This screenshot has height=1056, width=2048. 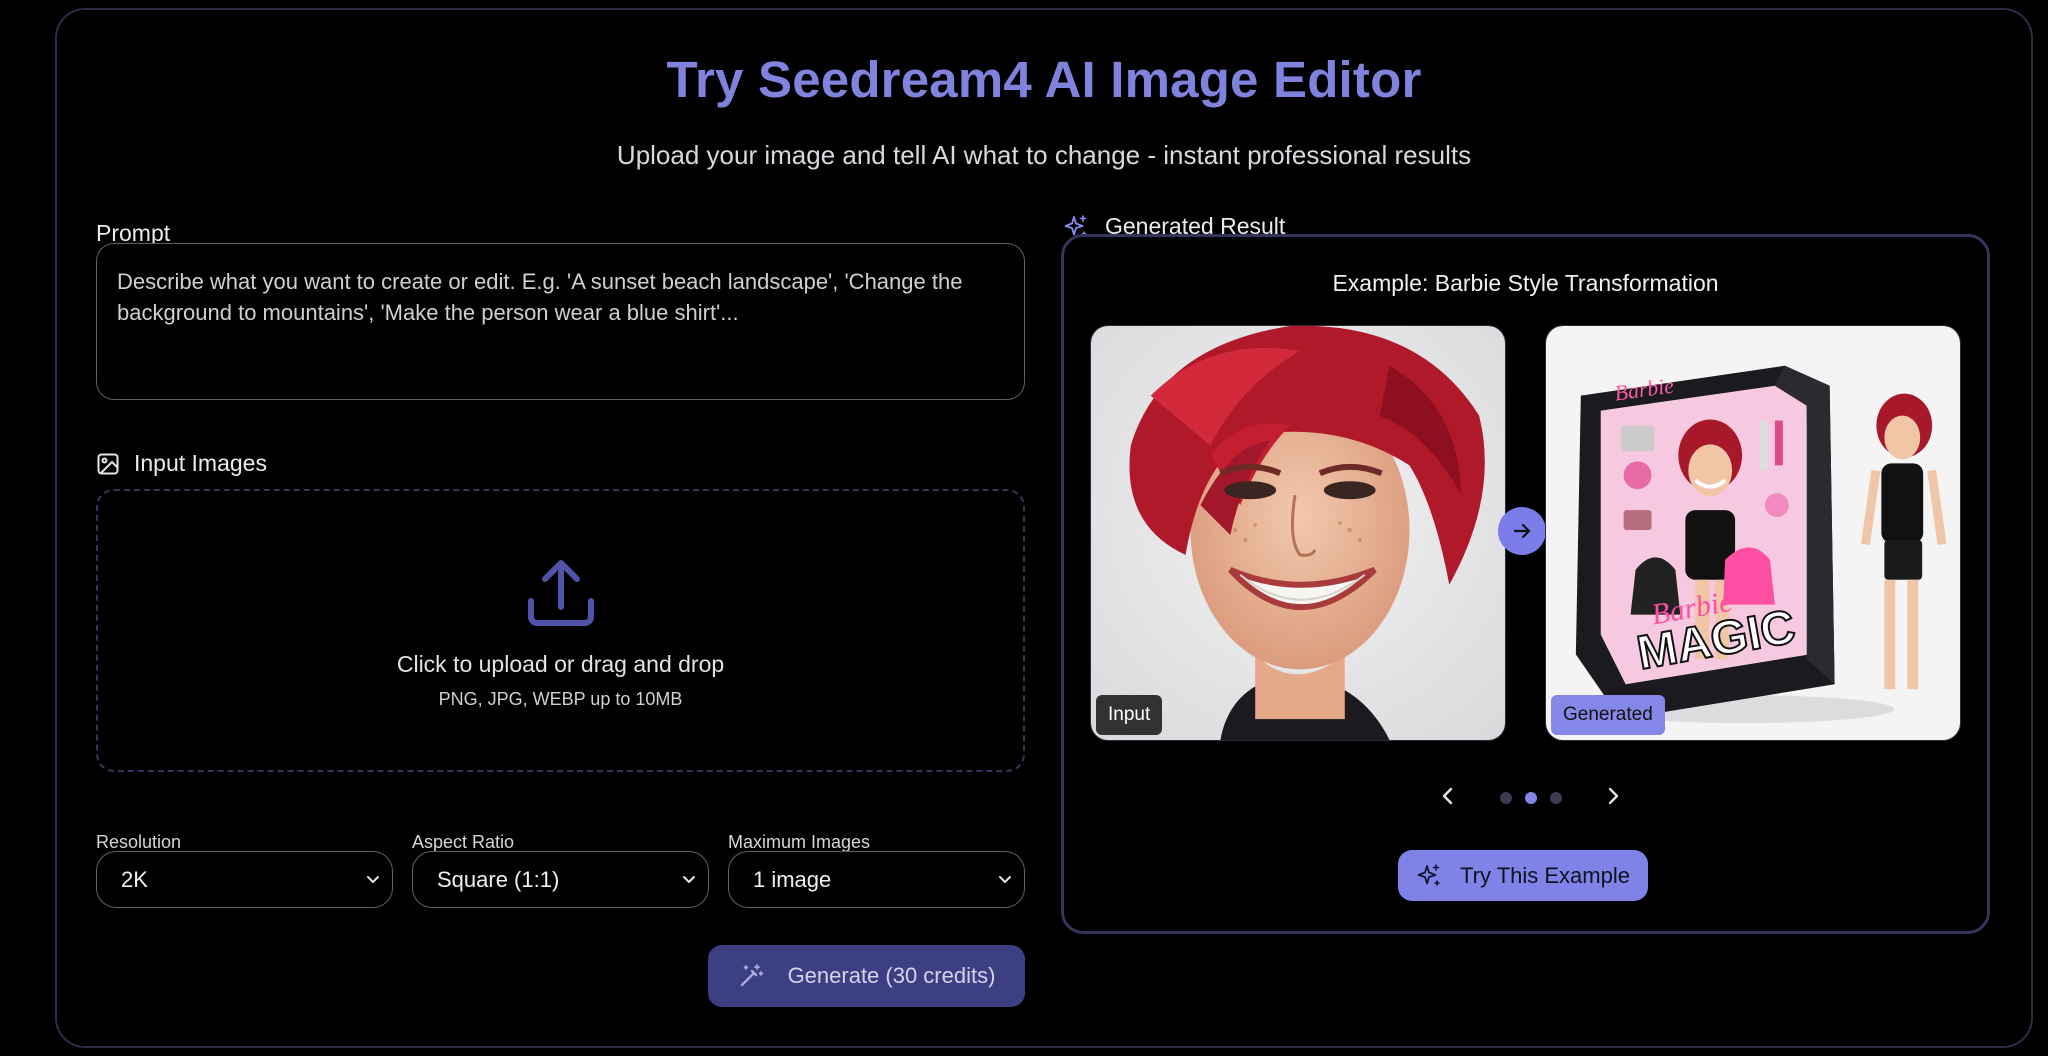 What do you see at coordinates (200, 463) in the screenshot?
I see `input-images-label: Input Images` at bounding box center [200, 463].